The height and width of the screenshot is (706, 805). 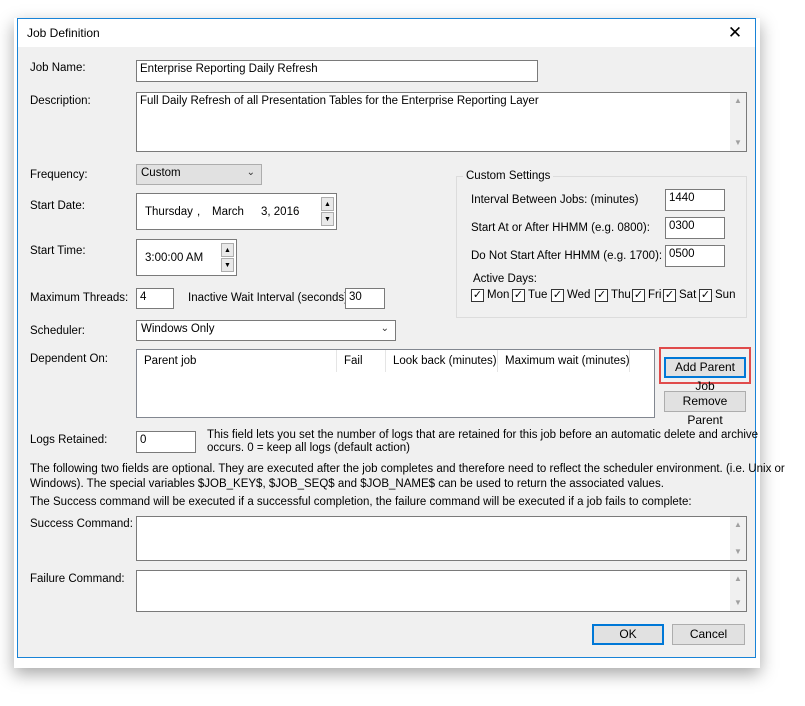 What do you see at coordinates (228, 212) in the screenshot?
I see `start-date-month: March` at bounding box center [228, 212].